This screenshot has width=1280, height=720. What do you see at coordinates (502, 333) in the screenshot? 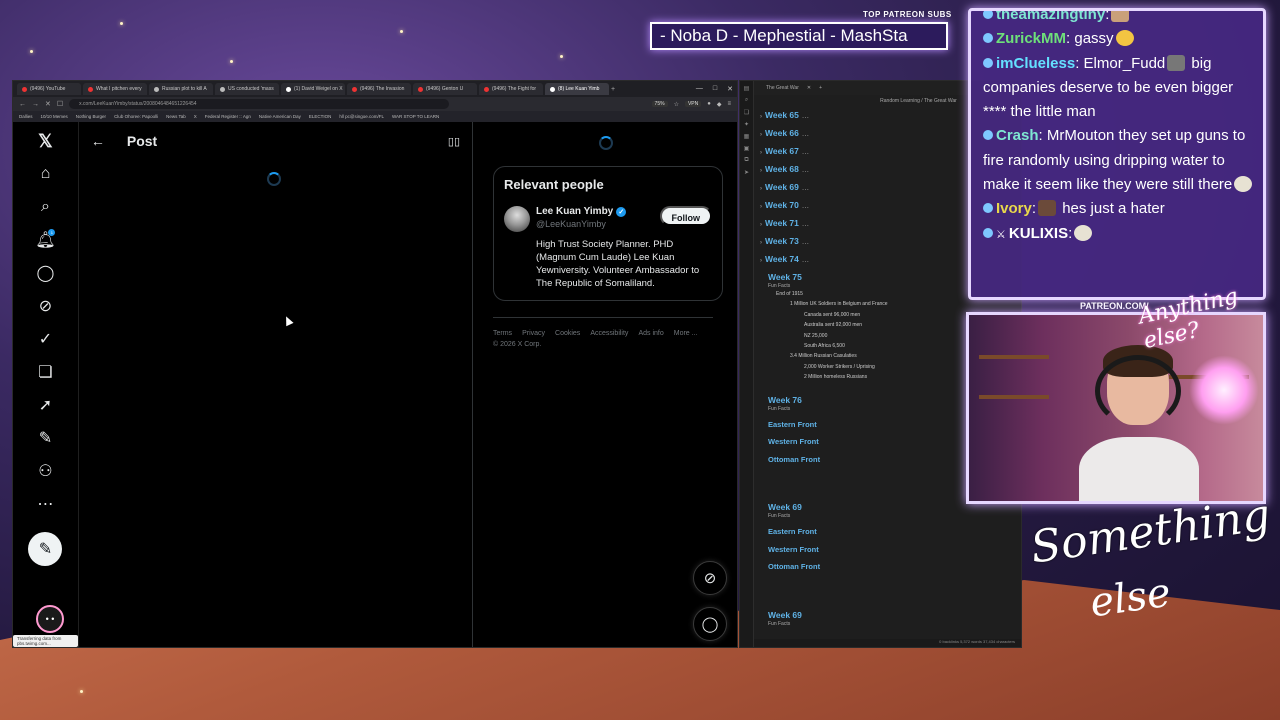
I see `footer-link: Terms` at bounding box center [502, 333].